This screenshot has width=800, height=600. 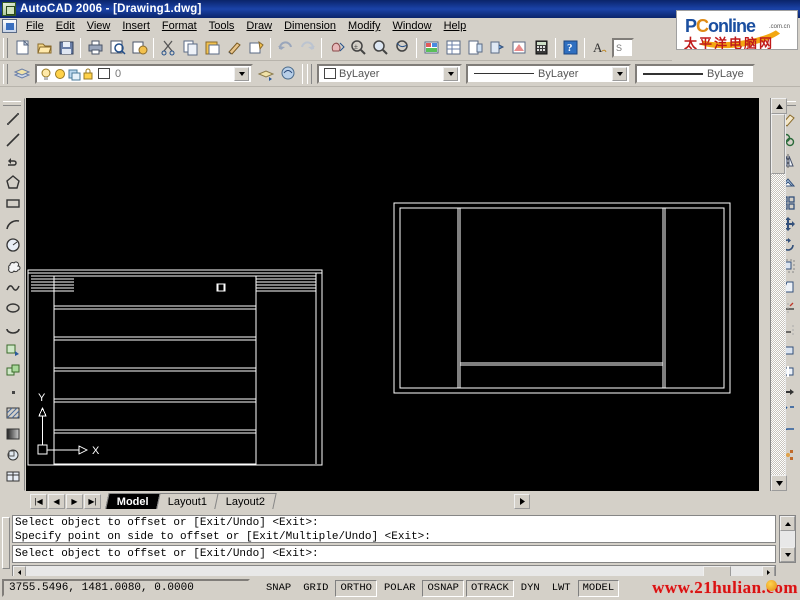 I want to click on rectangle-icon, so click(x=13, y=202).